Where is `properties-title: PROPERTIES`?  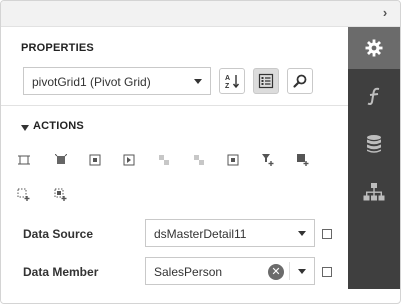
properties-title: PROPERTIES is located at coordinates (57, 48).